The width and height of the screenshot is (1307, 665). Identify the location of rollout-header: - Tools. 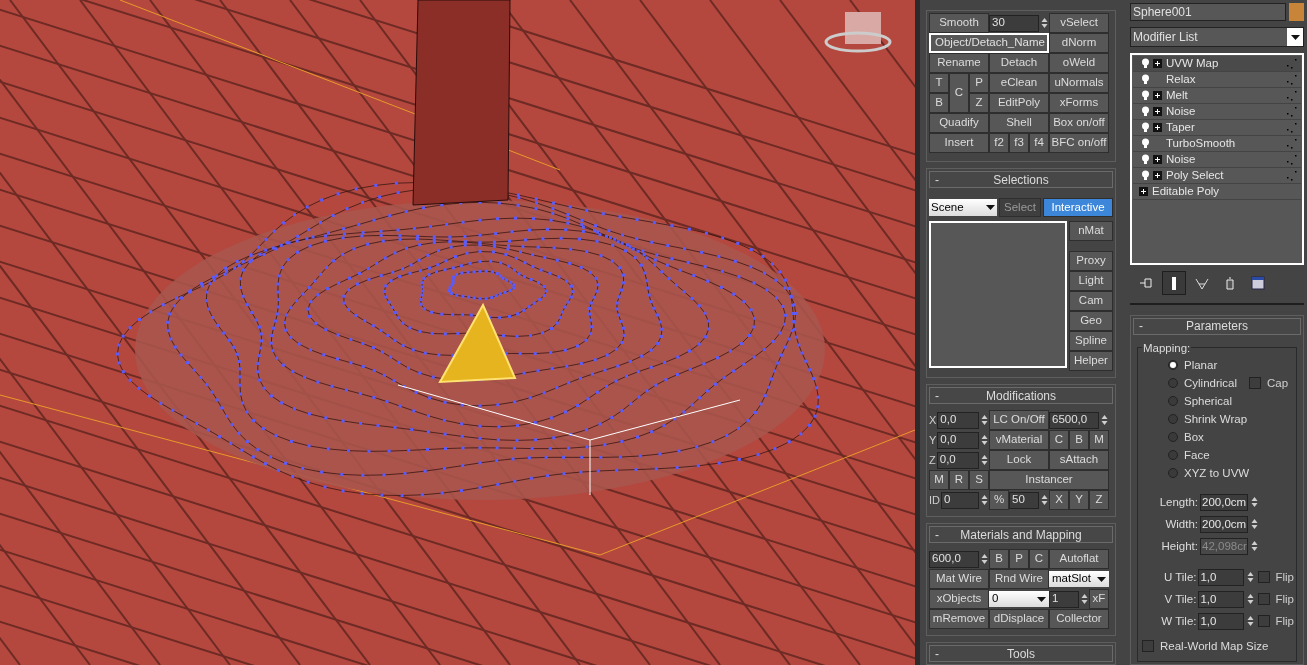
(1021, 653).